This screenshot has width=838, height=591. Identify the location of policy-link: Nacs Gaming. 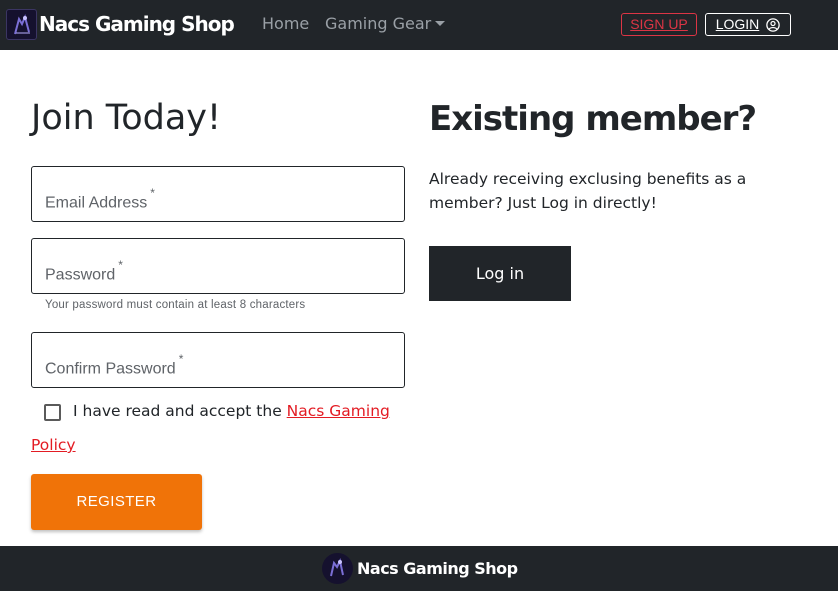
(338, 411).